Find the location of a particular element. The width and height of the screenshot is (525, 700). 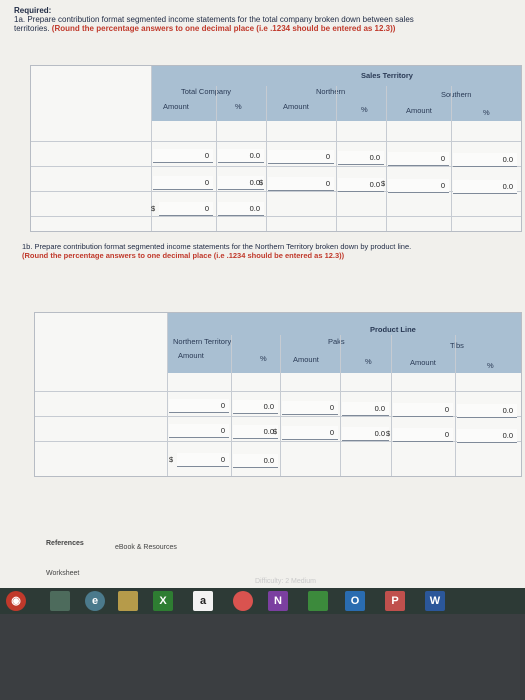

header-sales-territory: Sales Territory is located at coordinates (387, 75).